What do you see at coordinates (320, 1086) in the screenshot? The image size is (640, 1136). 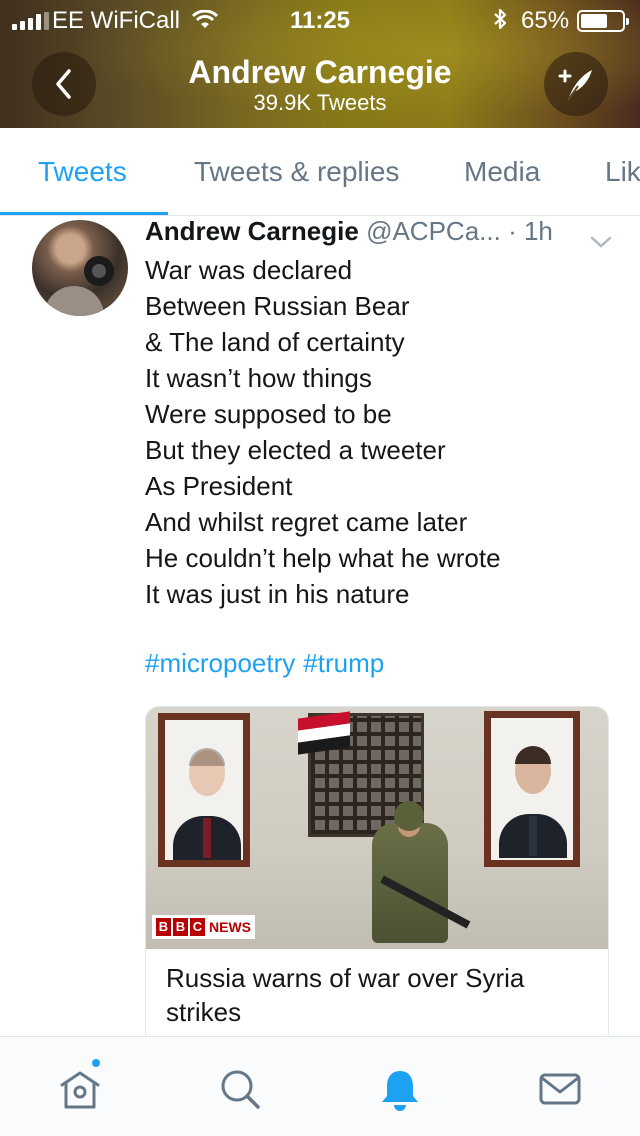 I see `bottom-tab-bar` at bounding box center [320, 1086].